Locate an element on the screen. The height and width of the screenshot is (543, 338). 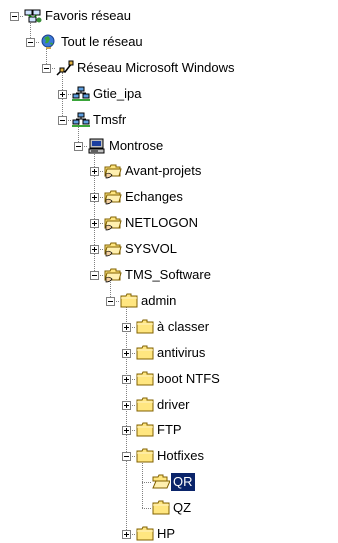
tree-item-montrose: Montrose is located at coordinates (136, 146).